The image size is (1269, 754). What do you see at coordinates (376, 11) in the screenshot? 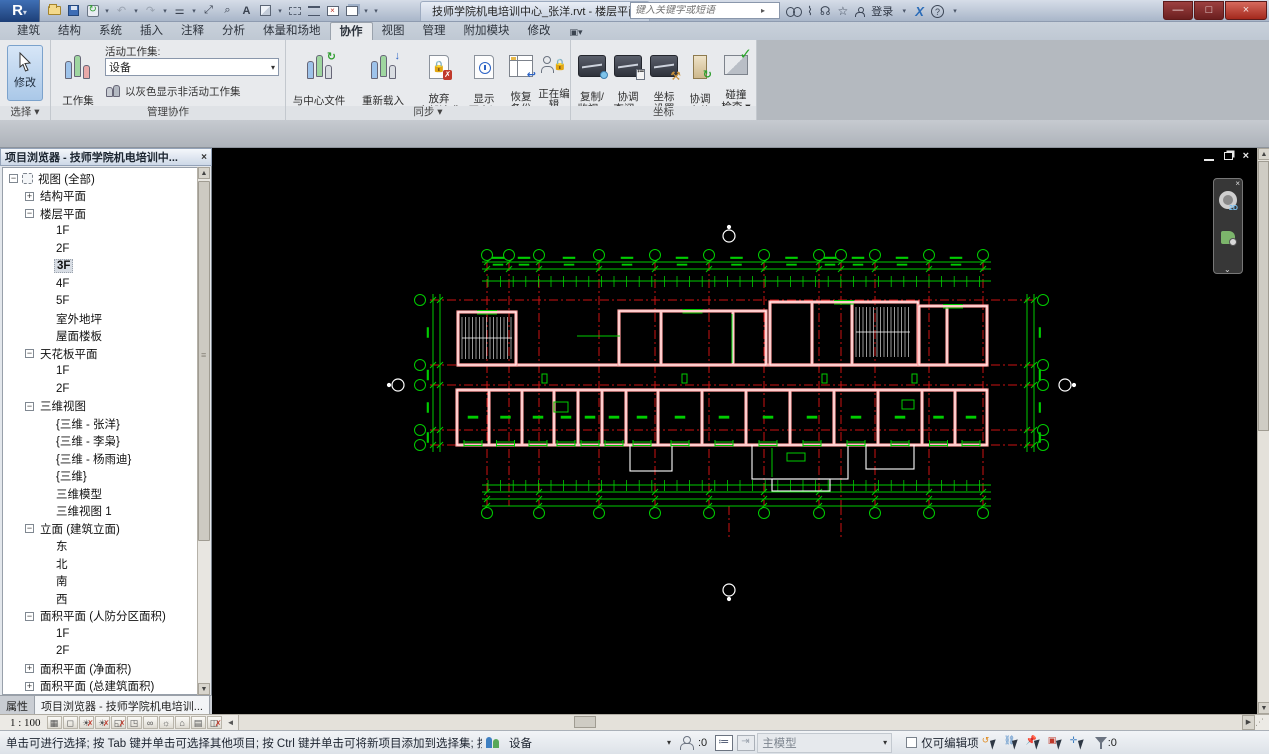
I see `customize-qat-icon: ▾` at bounding box center [376, 11].